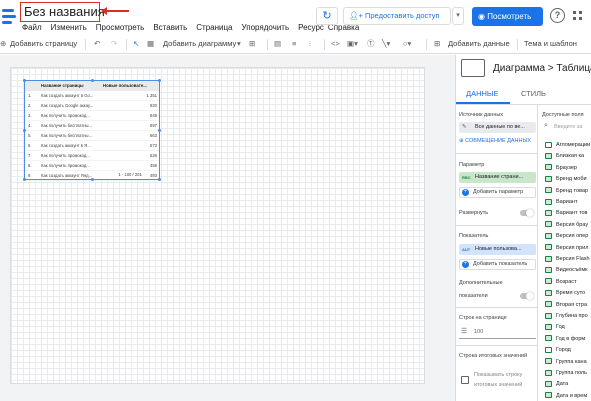  I want to click on looker-studio-logo-icon, so click(10, 17).